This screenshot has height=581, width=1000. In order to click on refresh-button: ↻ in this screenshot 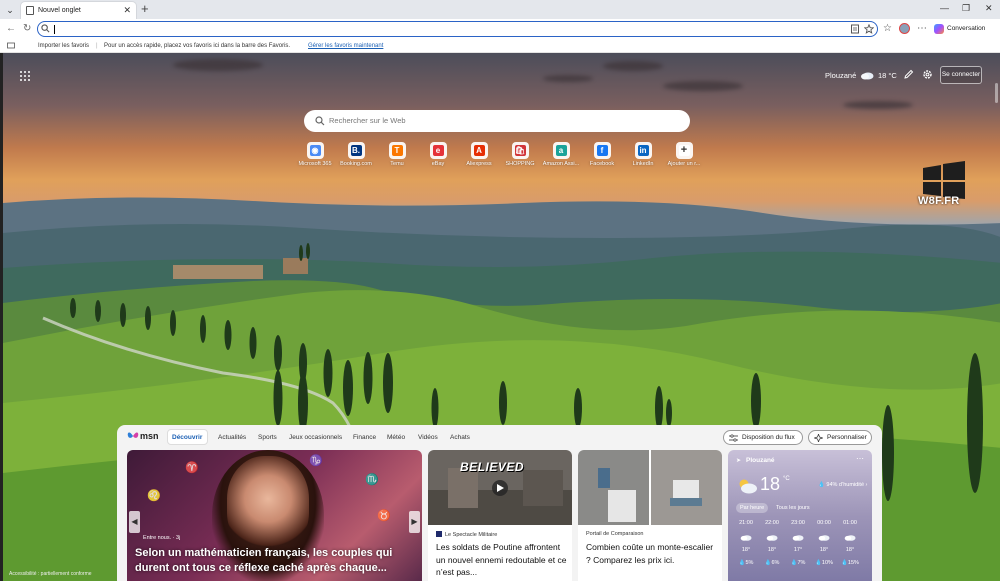, I will do `click(27, 29)`.